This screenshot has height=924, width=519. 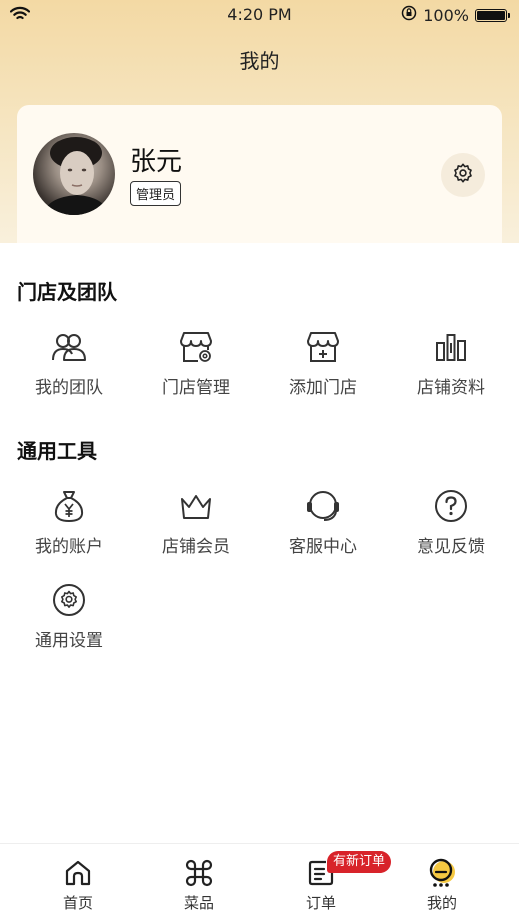 I want to click on settings-button, so click(x=463, y=175).